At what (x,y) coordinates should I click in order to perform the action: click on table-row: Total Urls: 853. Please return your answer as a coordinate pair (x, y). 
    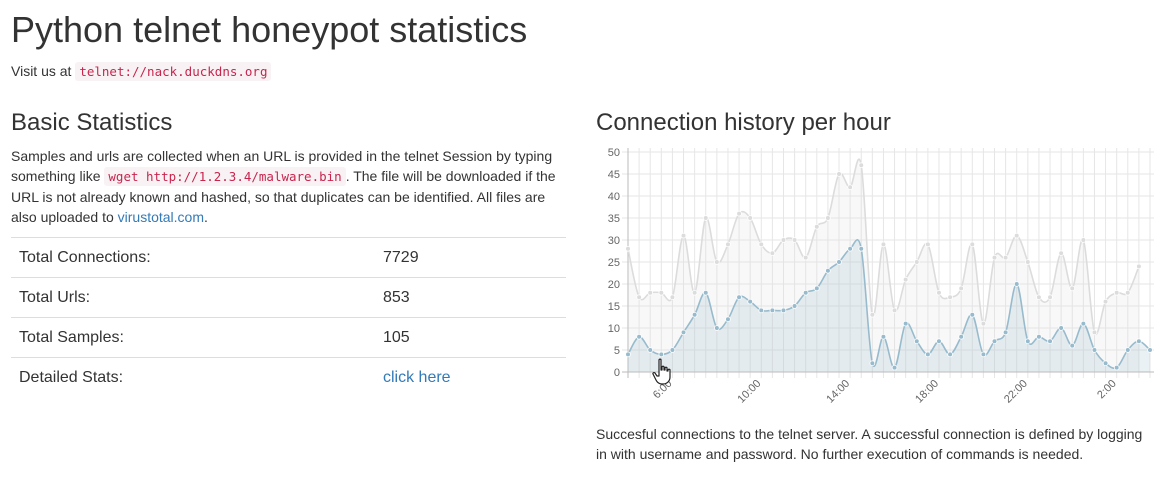
    Looking at the image, I should click on (288, 297).